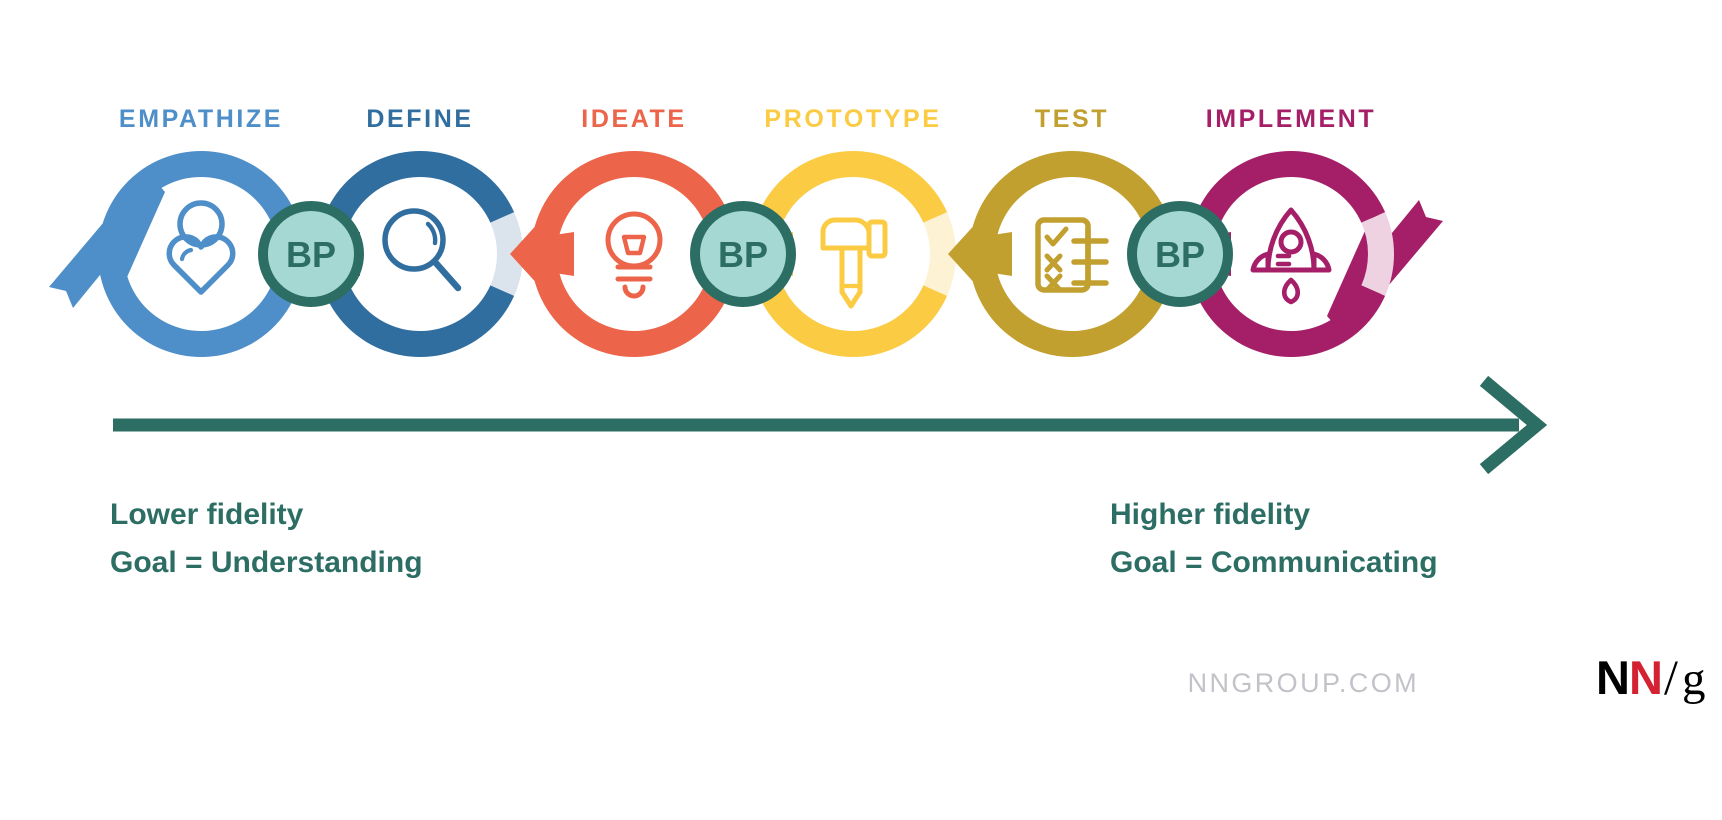  I want to click on logo-letter-g: g, so click(1694, 679).